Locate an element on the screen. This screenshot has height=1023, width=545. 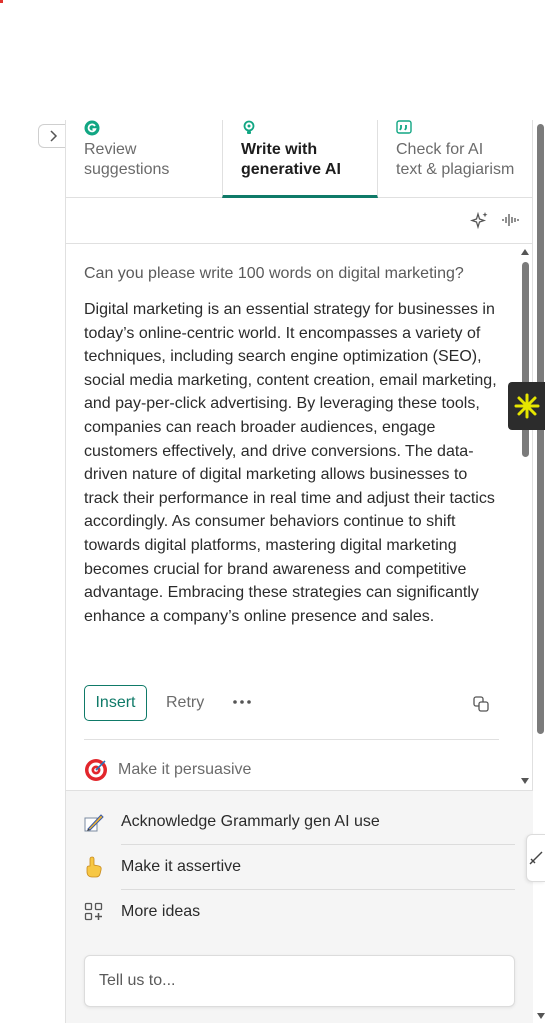
suggestion-label: Acknowledge Grammarly gen AI use is located at coordinates (250, 821).